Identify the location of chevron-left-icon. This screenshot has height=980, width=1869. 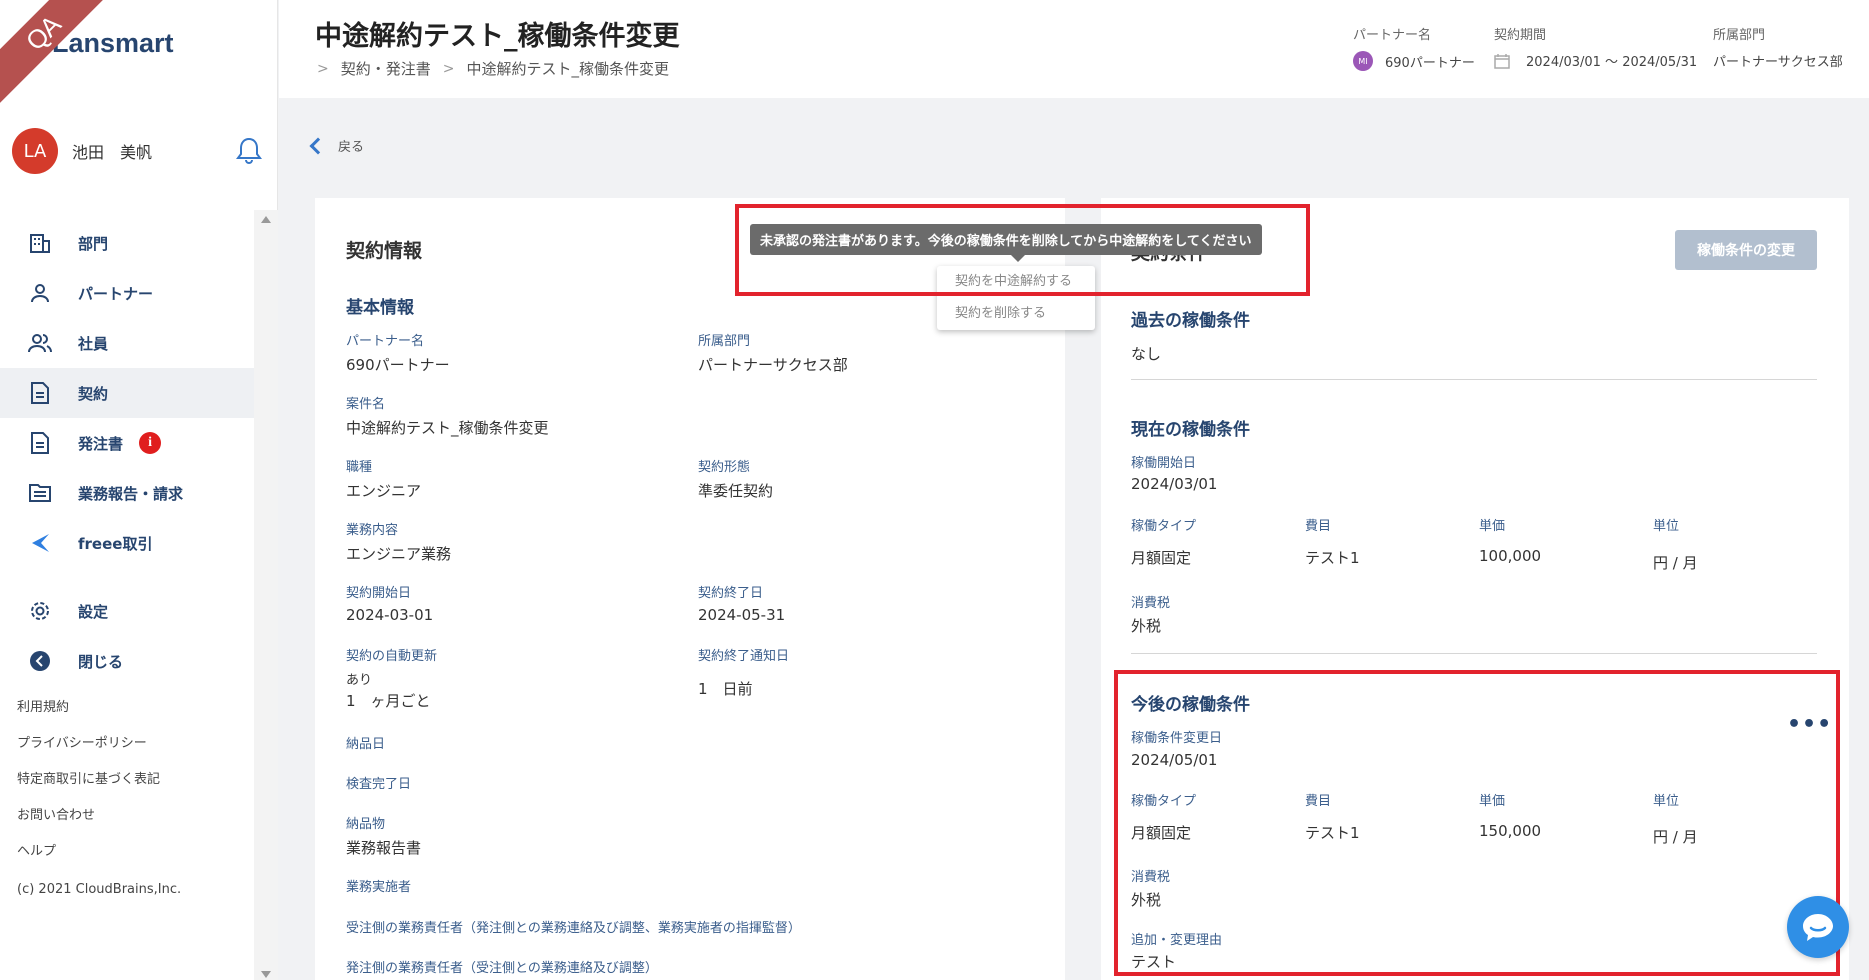
(318, 145).